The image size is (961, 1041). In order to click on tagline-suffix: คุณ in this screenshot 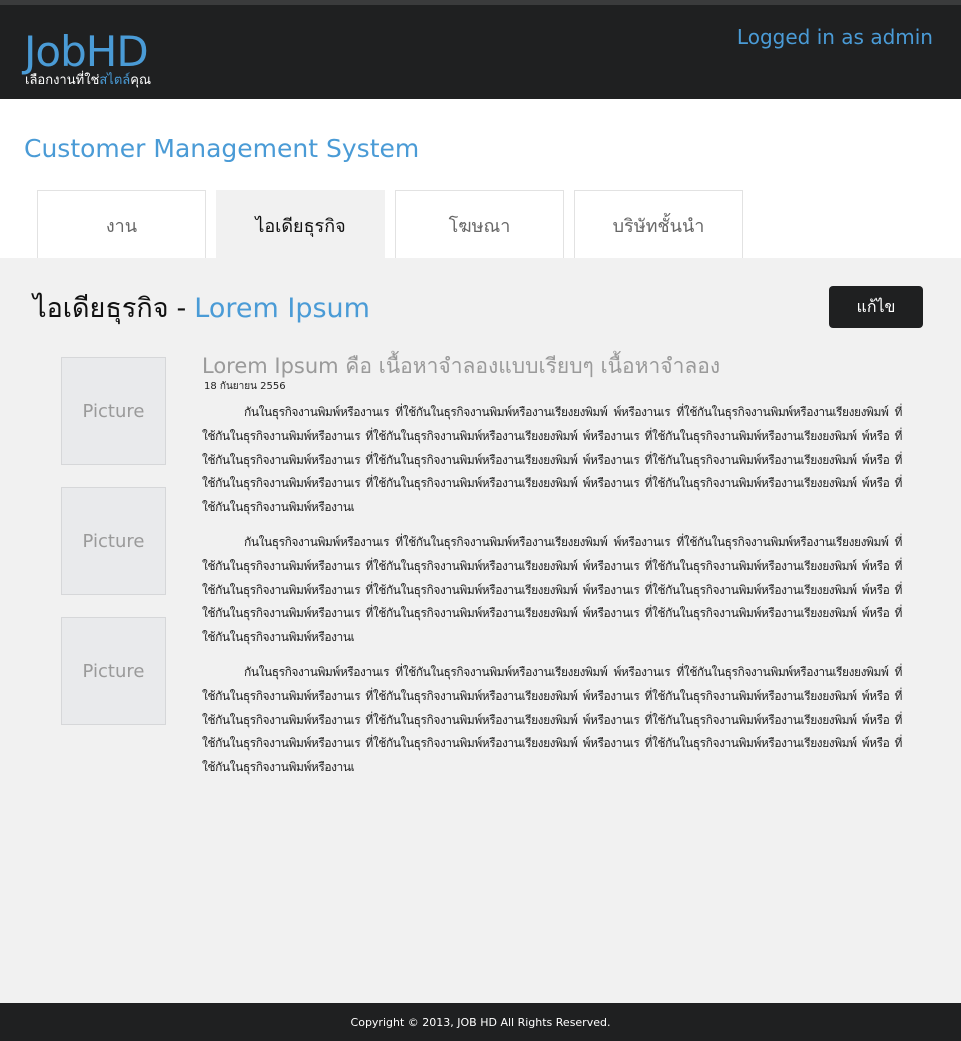, I will do `click(141, 80)`.